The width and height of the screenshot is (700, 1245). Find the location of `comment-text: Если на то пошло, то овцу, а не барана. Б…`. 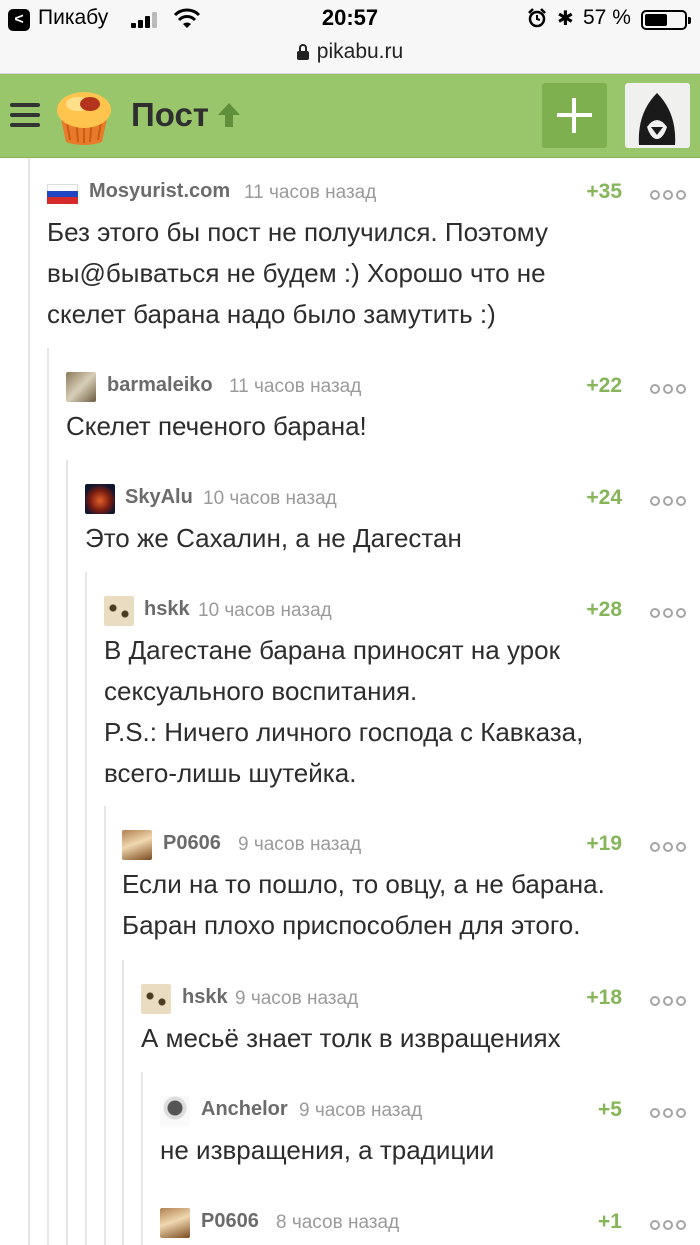

comment-text: Если на то пошло, то овцу, а не барана. Б… is located at coordinates (363, 904).